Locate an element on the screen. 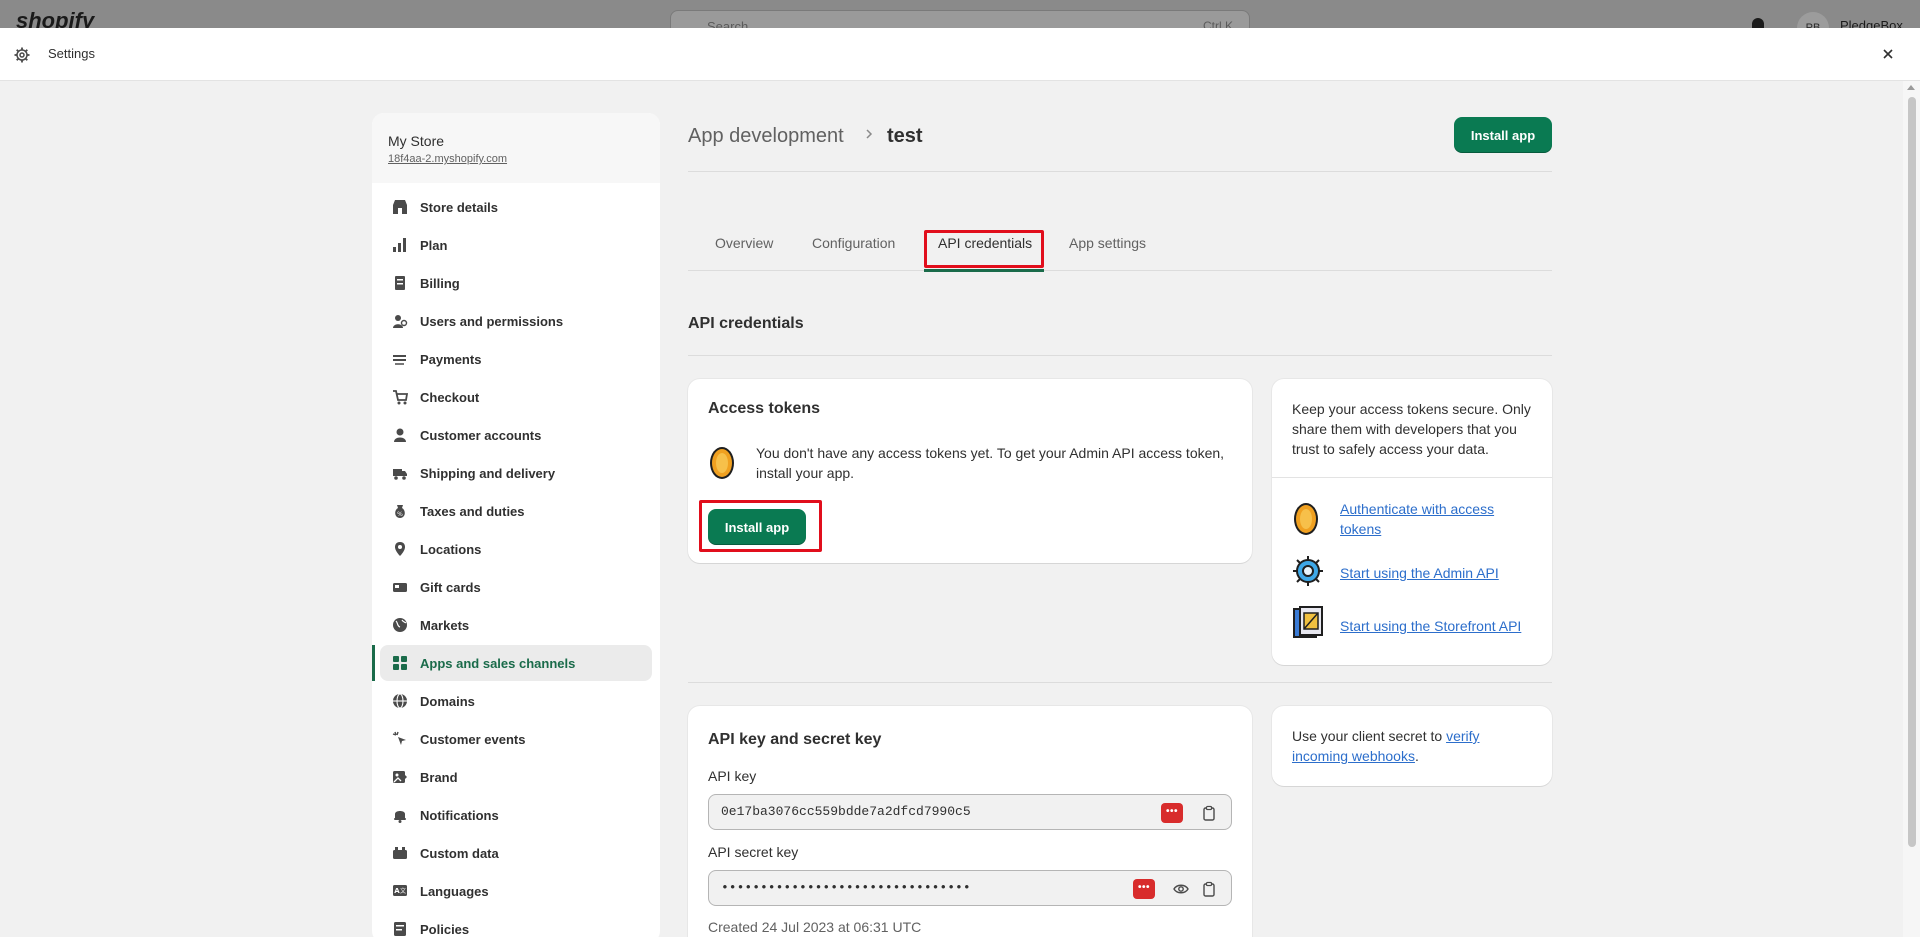 Image resolution: width=1920 pixels, height=937 pixels. sidebar-item-plan: Plan is located at coordinates (516, 245).